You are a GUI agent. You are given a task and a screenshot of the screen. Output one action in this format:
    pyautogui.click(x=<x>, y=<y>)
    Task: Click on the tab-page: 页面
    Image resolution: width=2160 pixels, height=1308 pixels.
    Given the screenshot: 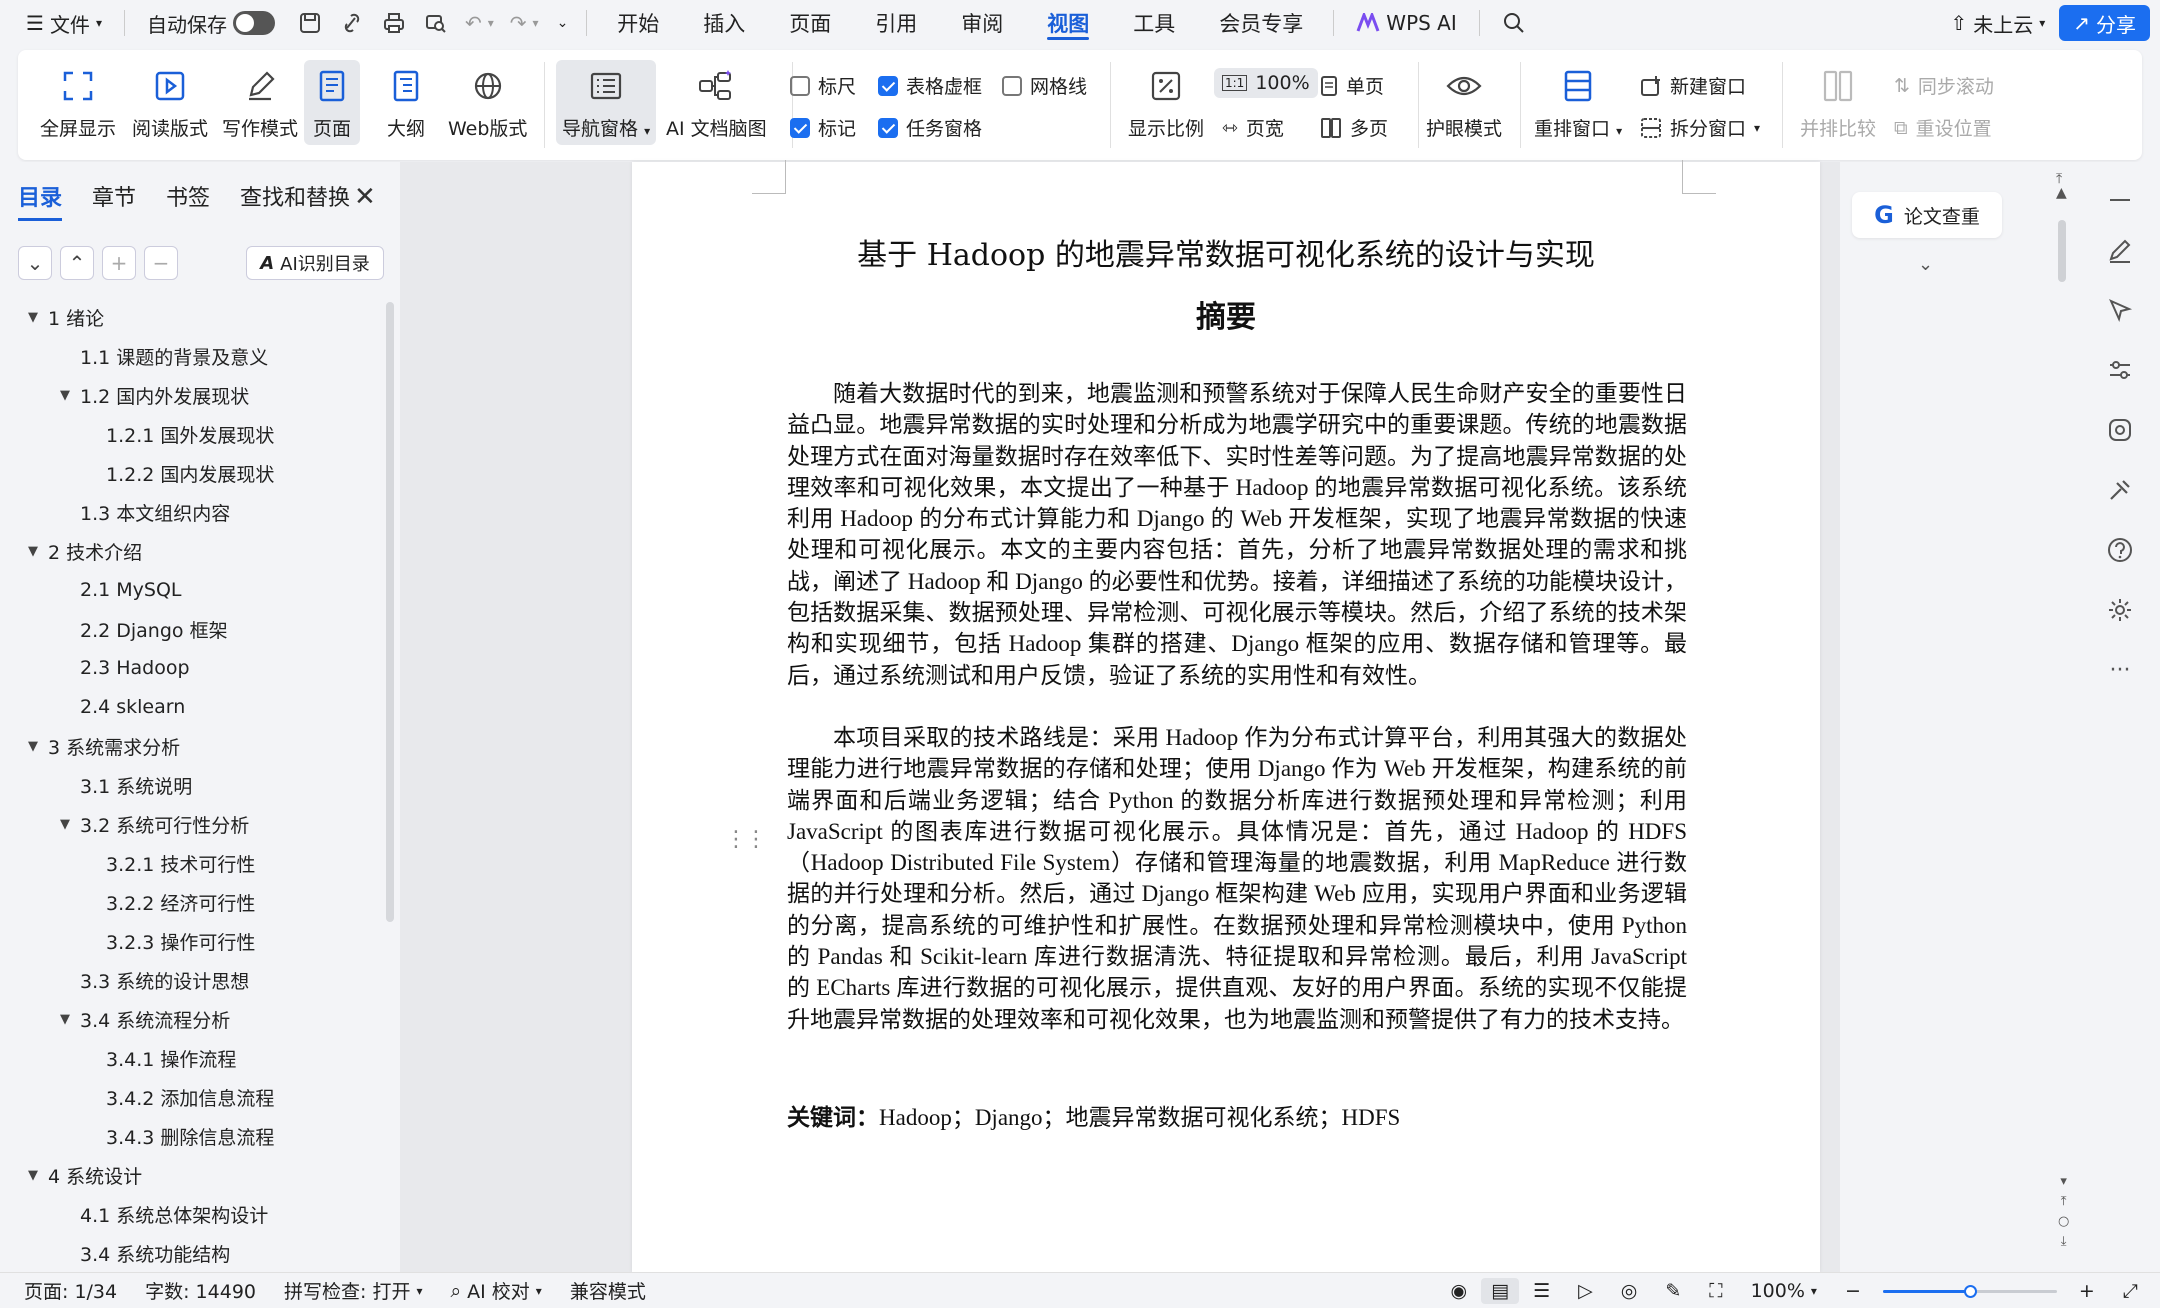 What is the action you would take?
    pyautogui.click(x=810, y=23)
    